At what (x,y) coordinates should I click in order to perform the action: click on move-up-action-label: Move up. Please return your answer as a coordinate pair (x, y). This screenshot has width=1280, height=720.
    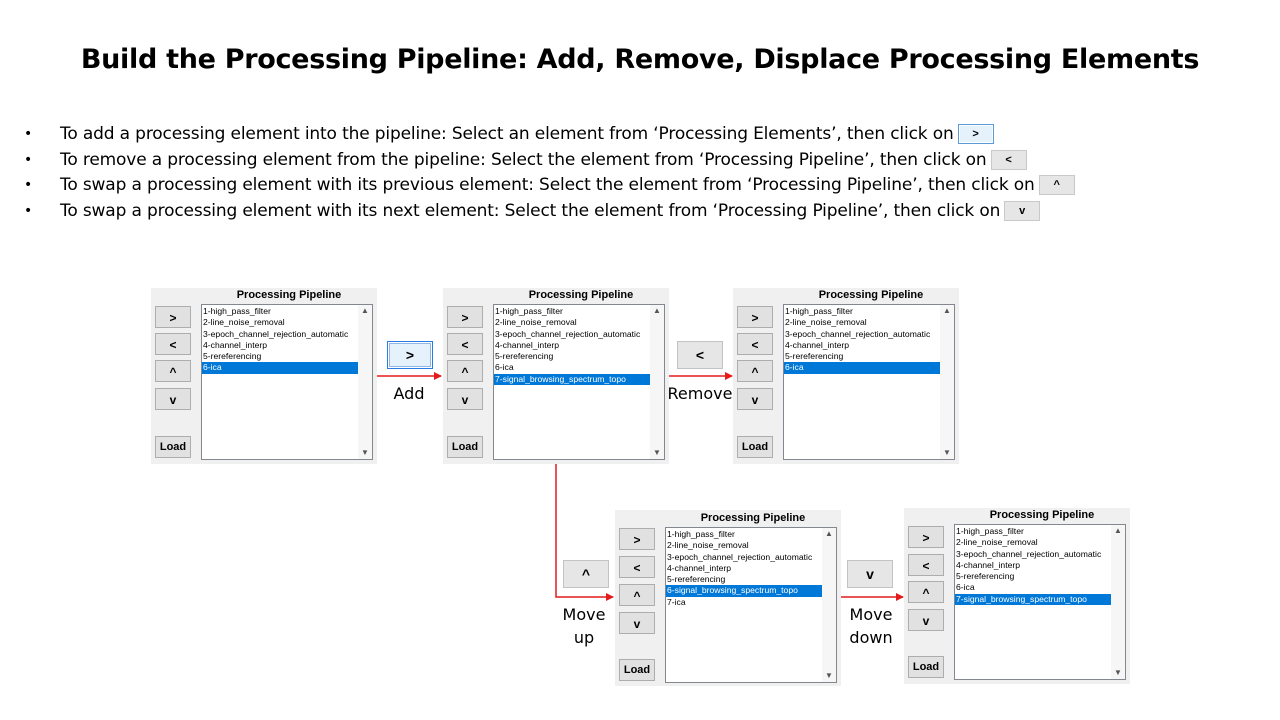
    Looking at the image, I should click on (584, 626).